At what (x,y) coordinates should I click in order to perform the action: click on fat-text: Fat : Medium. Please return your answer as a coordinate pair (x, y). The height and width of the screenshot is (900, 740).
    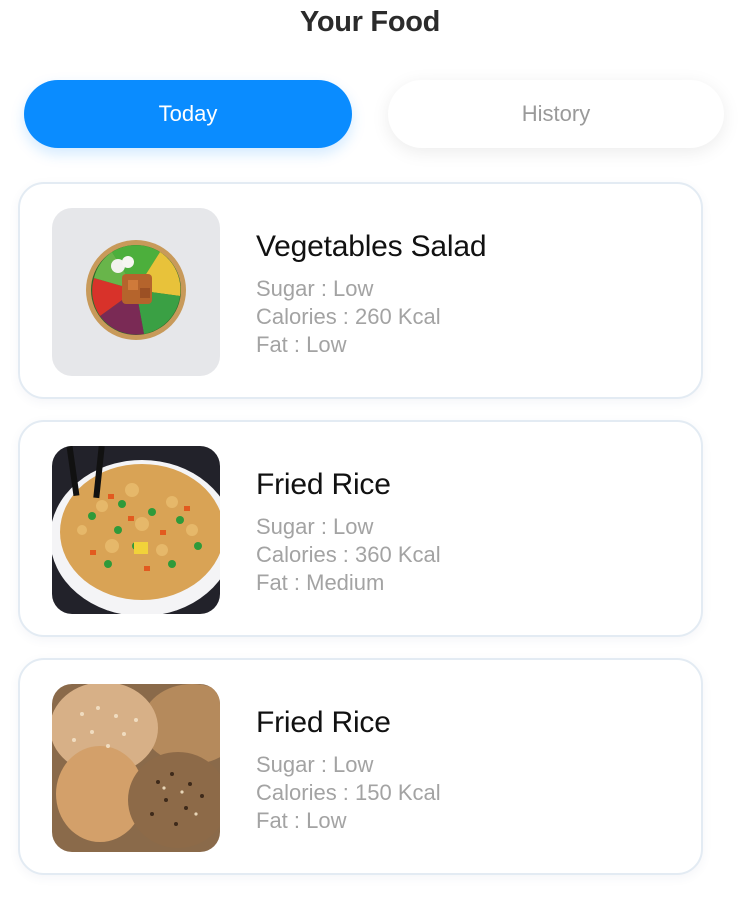
    Looking at the image, I should click on (320, 582).